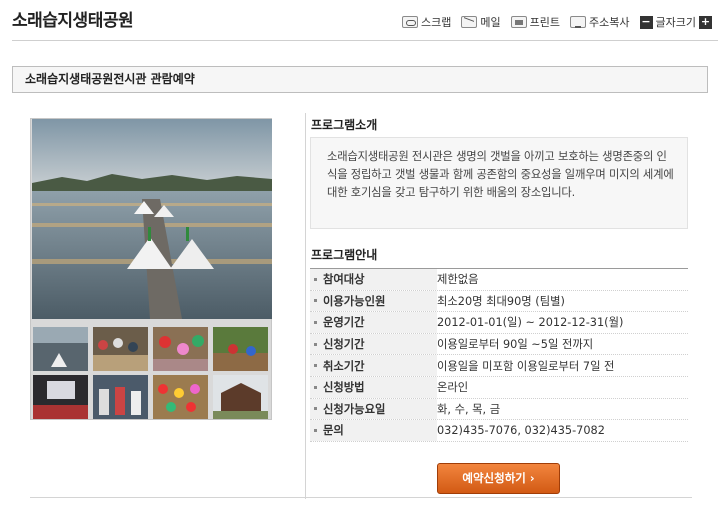 The height and width of the screenshot is (515, 726). Describe the element at coordinates (361, 497) in the screenshot. I see `bottom-divider` at that location.